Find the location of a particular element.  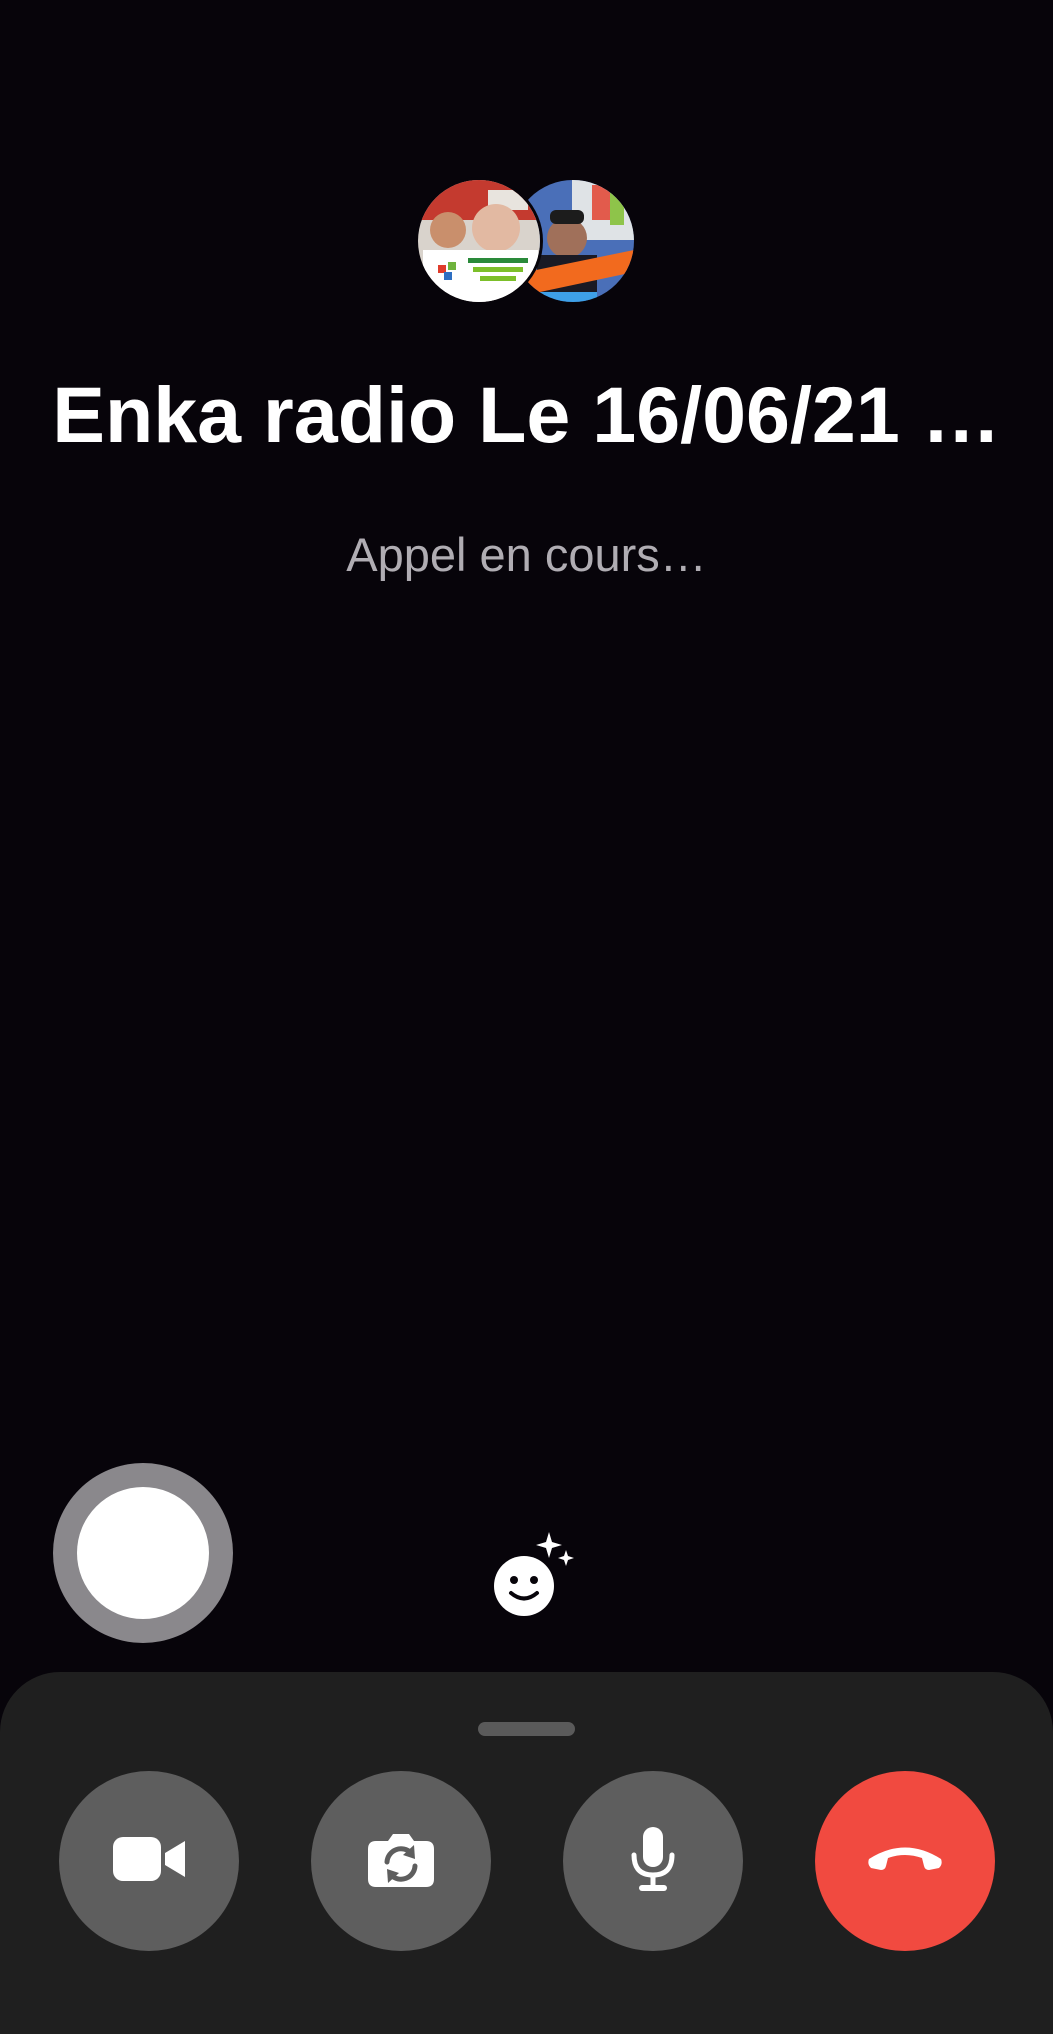

flip-camera-button is located at coordinates (401, 1861).